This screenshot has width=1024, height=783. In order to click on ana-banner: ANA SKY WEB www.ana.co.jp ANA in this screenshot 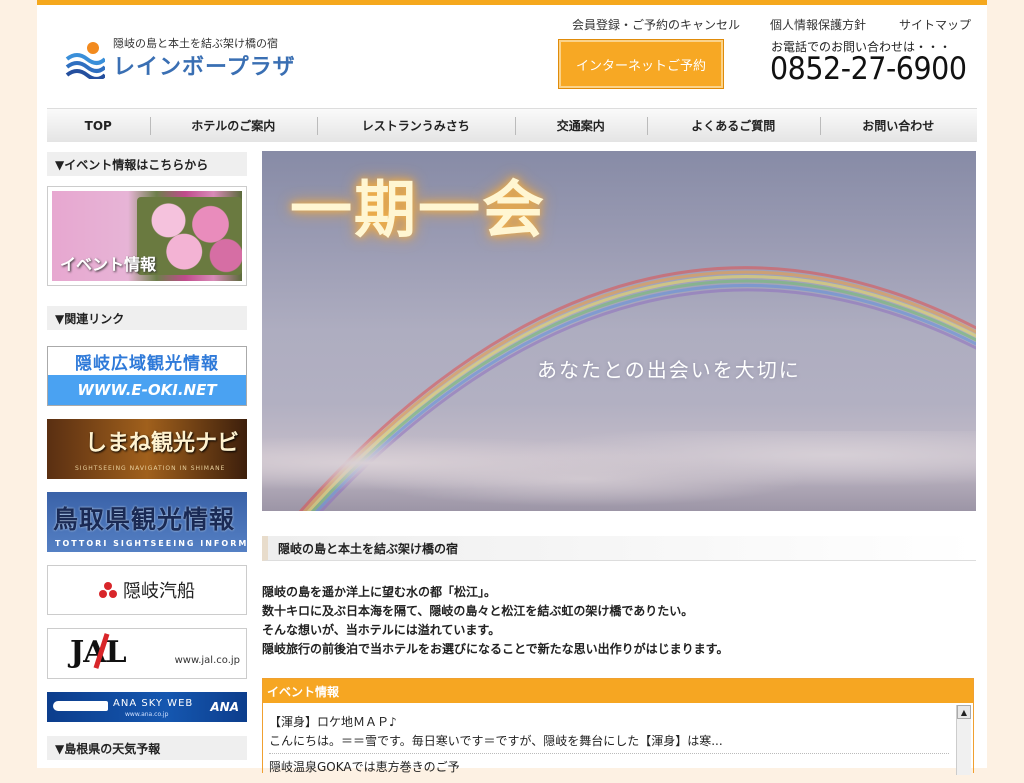, I will do `click(147, 707)`.